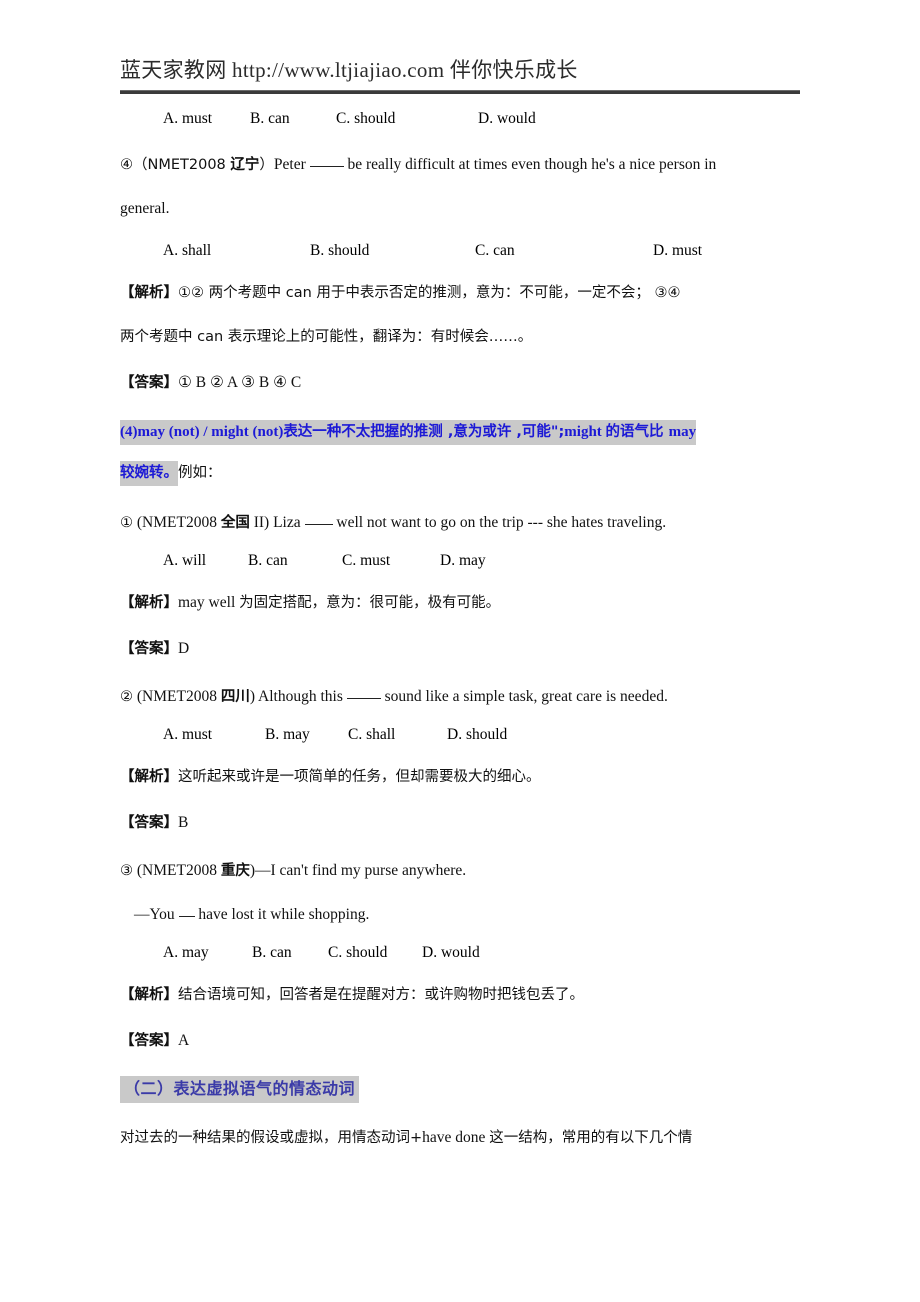  Describe the element at coordinates (456, 1137) in the screenshot. I see `section-2-body-en: have done` at that location.